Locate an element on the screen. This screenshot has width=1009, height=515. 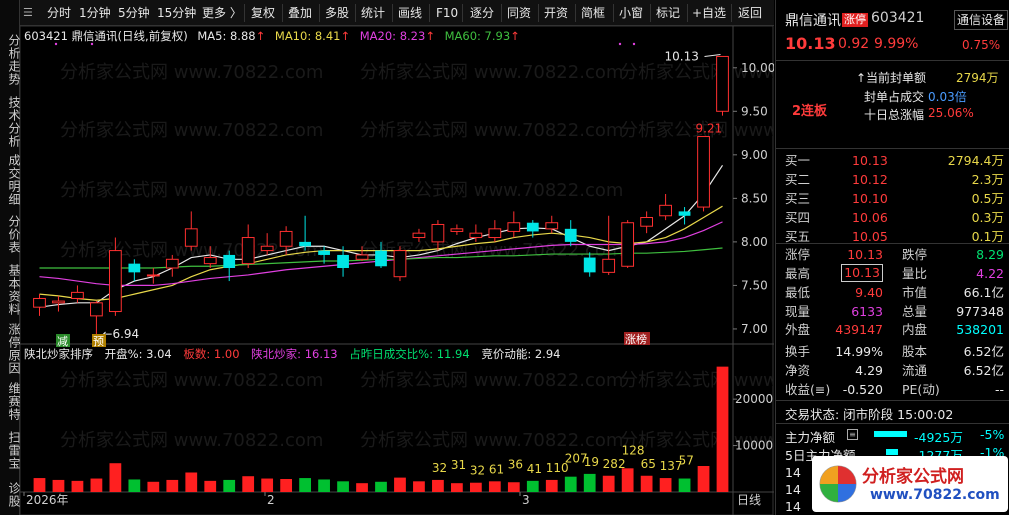
price-change-pct: 9.99% is located at coordinates (896, 44).